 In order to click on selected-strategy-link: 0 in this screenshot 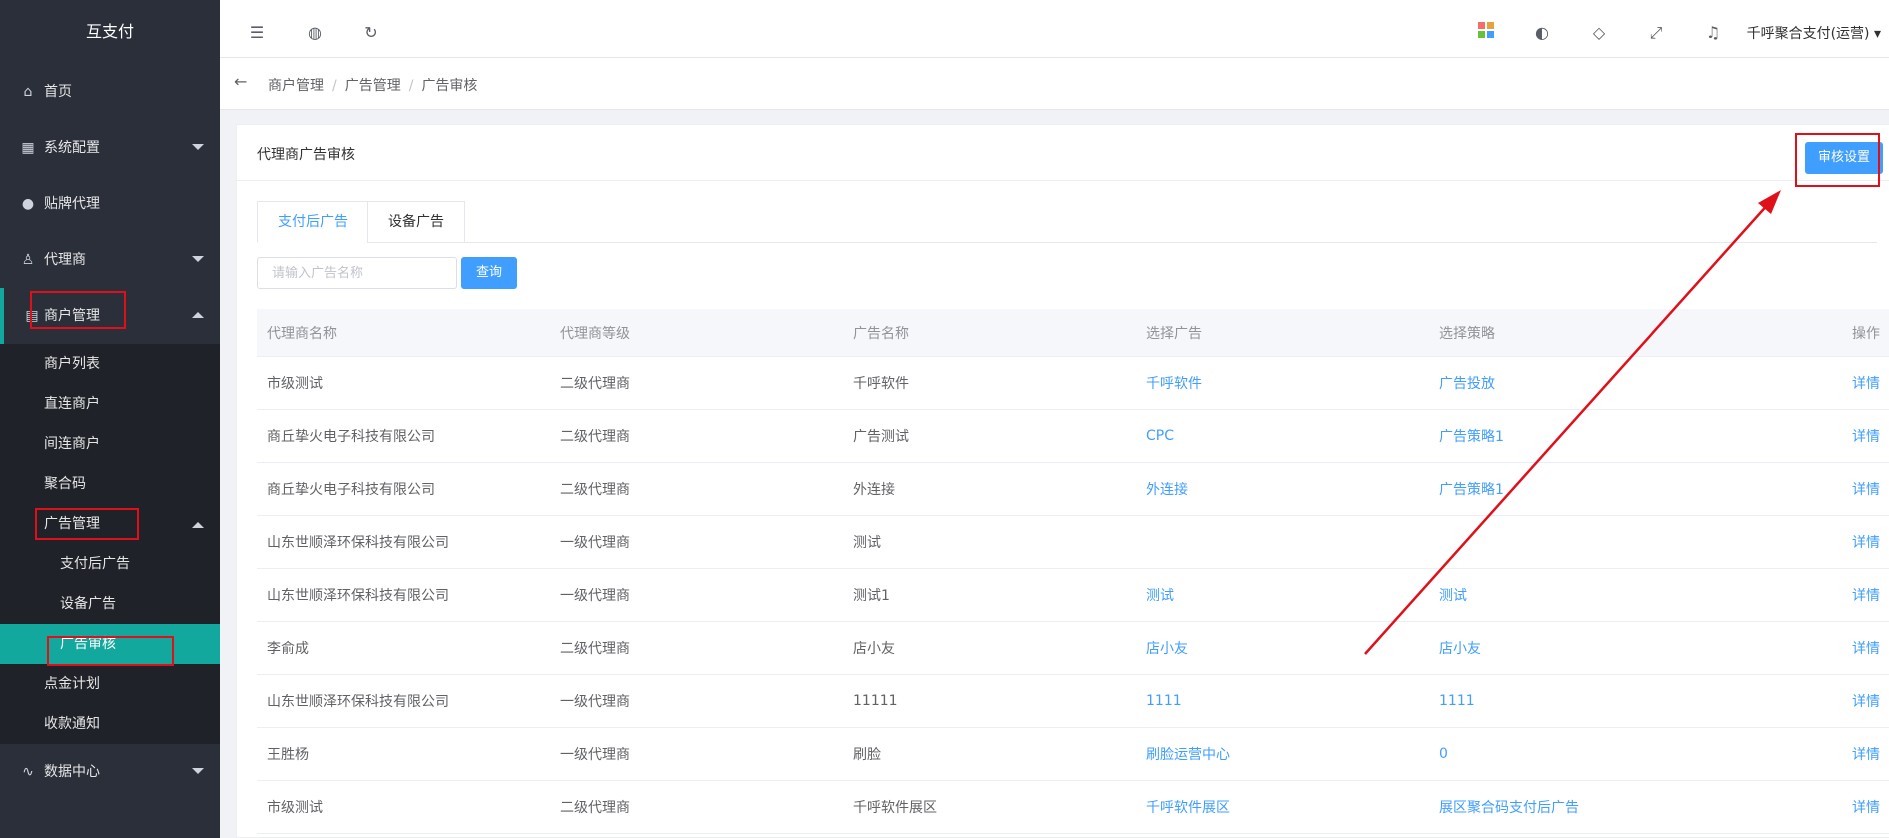, I will do `click(1443, 754)`.